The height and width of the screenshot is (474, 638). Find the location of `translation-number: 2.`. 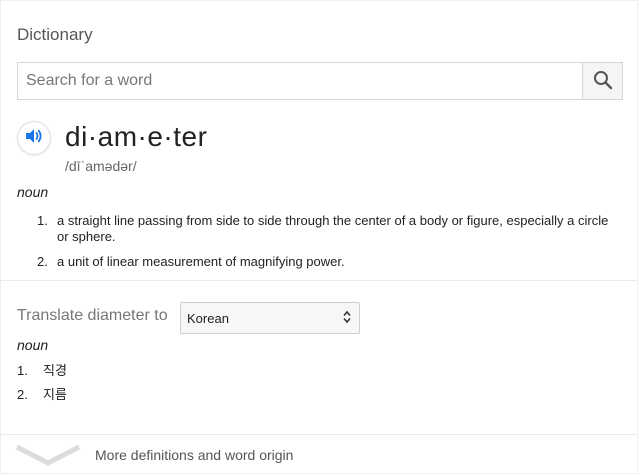

translation-number: 2. is located at coordinates (22, 394).